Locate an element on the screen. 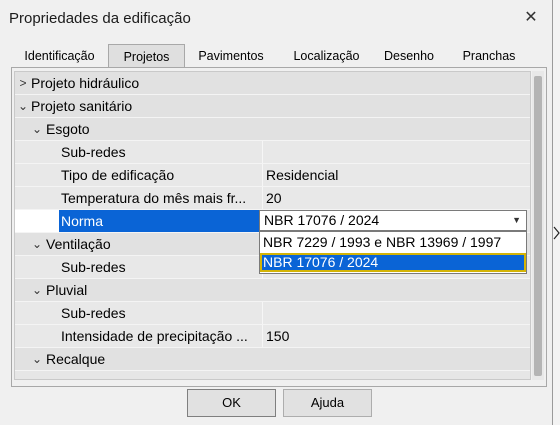  property-row: Intensidade de precipitação ... 150 is located at coordinates (272, 336).